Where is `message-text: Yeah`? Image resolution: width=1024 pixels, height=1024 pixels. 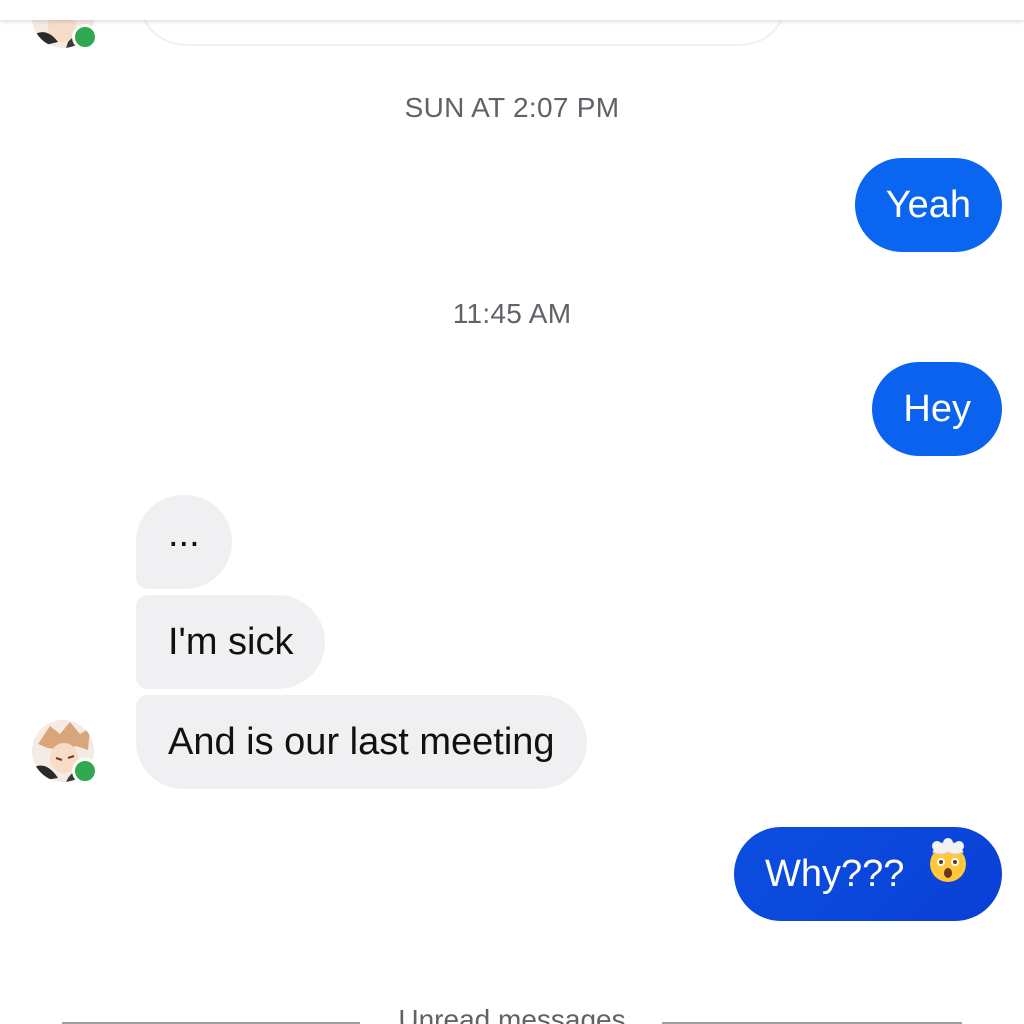 message-text: Yeah is located at coordinates (928, 205).